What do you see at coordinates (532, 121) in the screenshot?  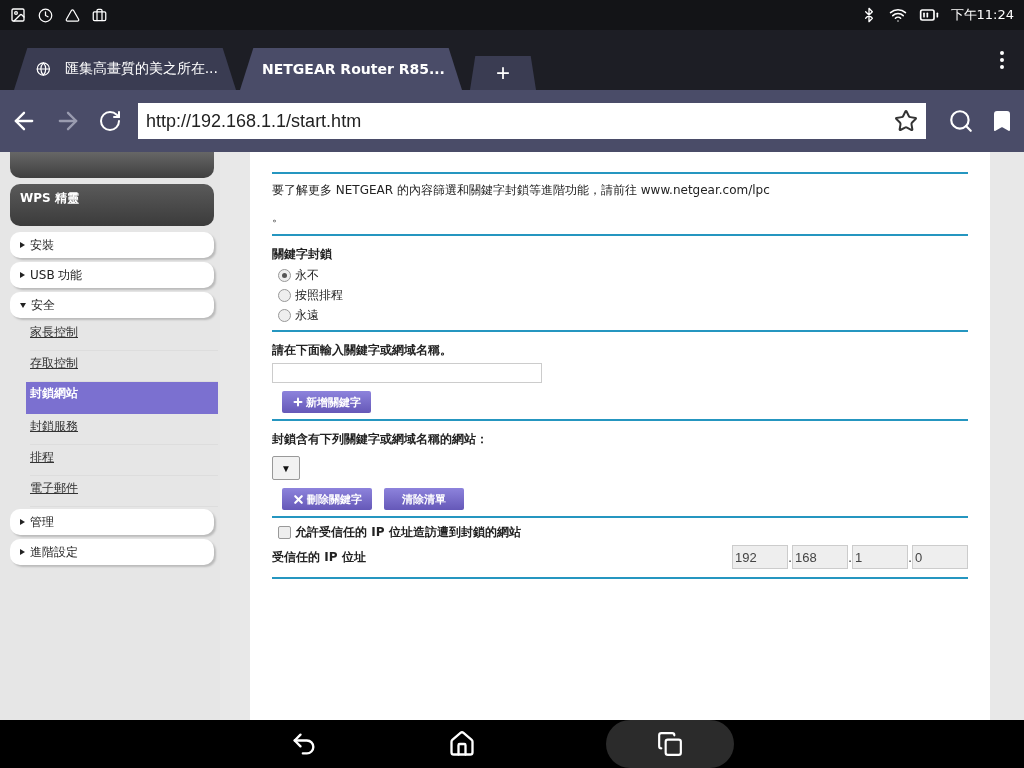 I see `address-field: http://192.168.1.1/start.htm` at bounding box center [532, 121].